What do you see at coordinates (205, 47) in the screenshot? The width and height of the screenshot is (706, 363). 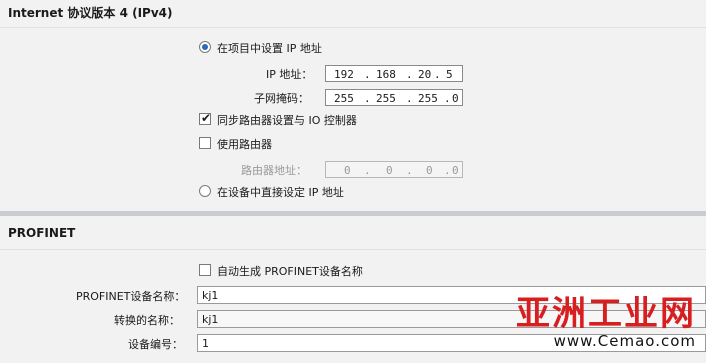 I see `radio-set-in-project` at bounding box center [205, 47].